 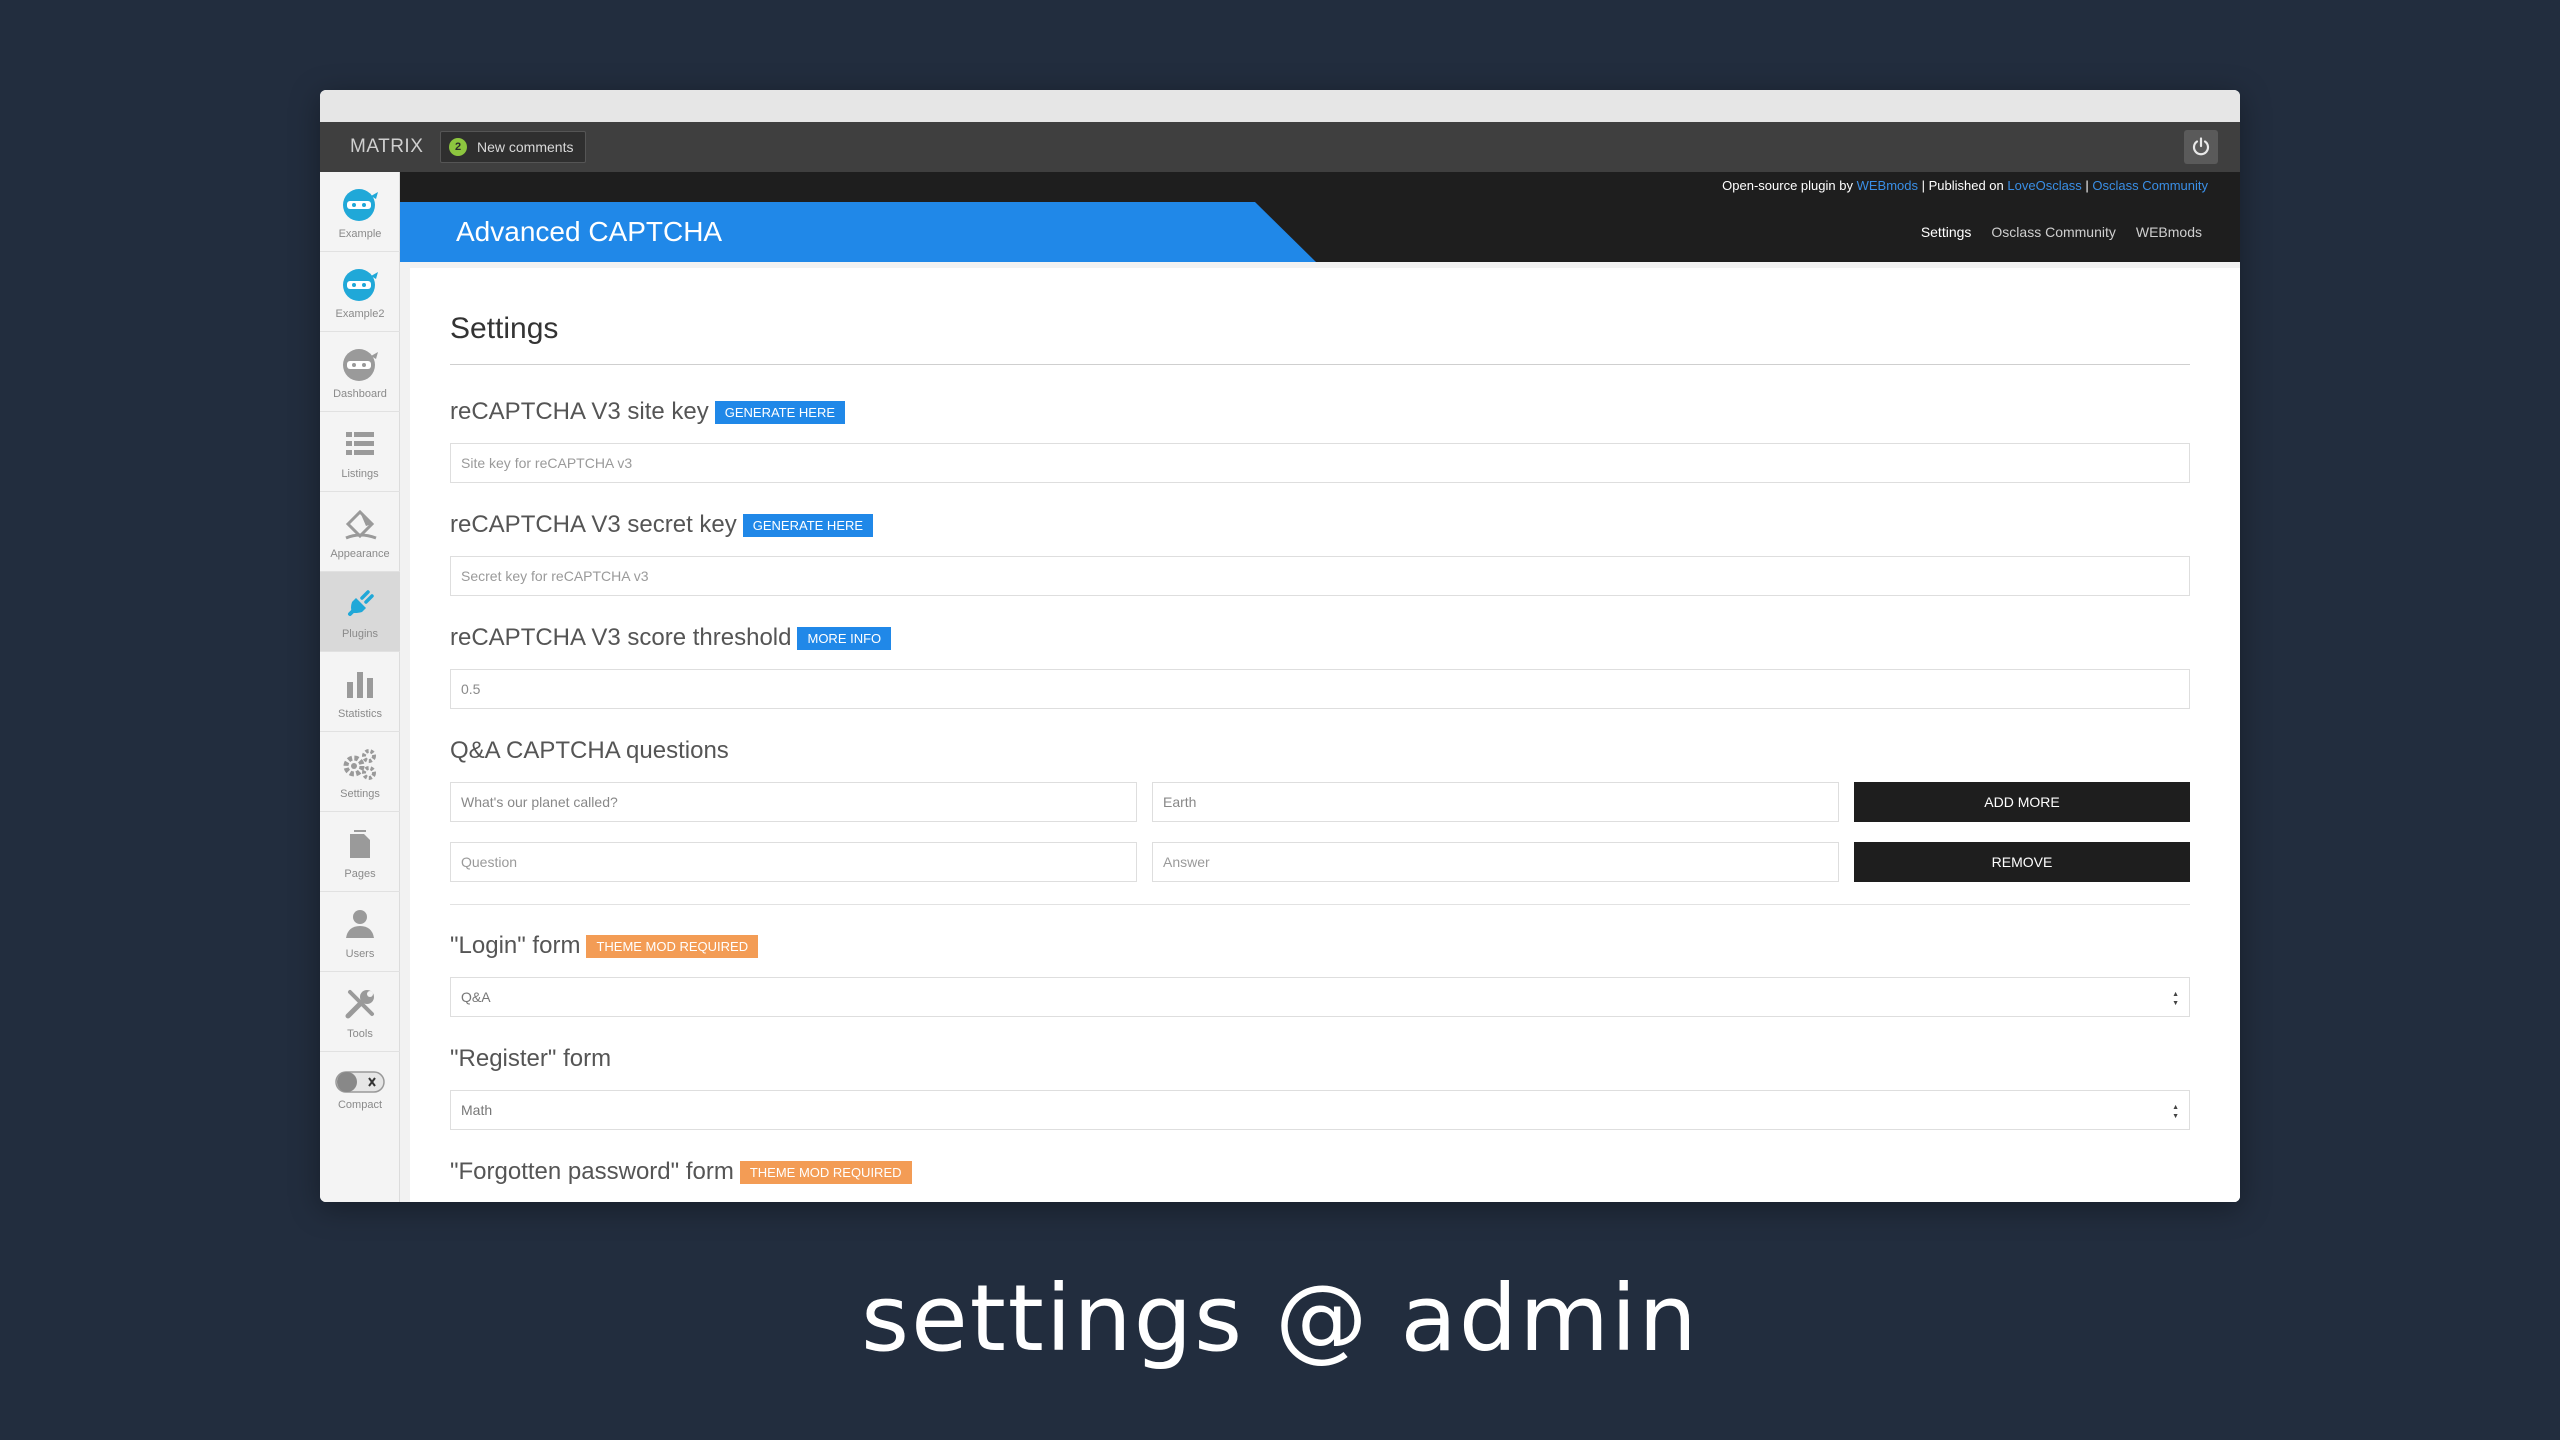 I want to click on compact-label: Compact, so click(x=360, y=1105).